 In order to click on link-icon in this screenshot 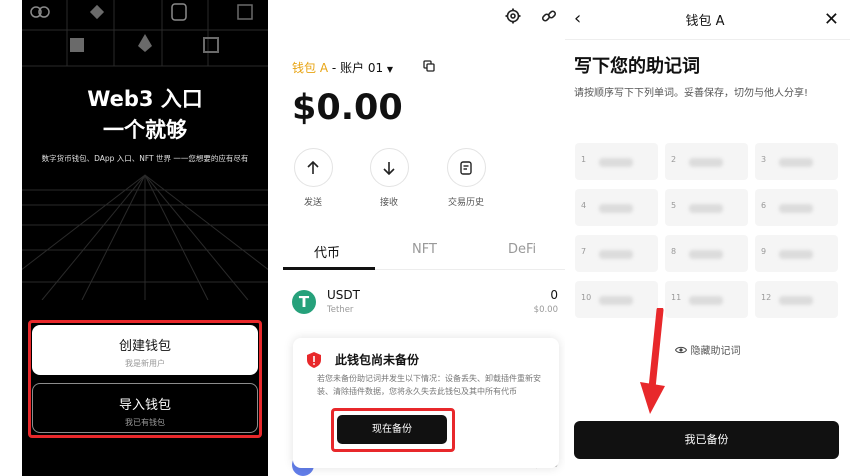, I will do `click(549, 16)`.